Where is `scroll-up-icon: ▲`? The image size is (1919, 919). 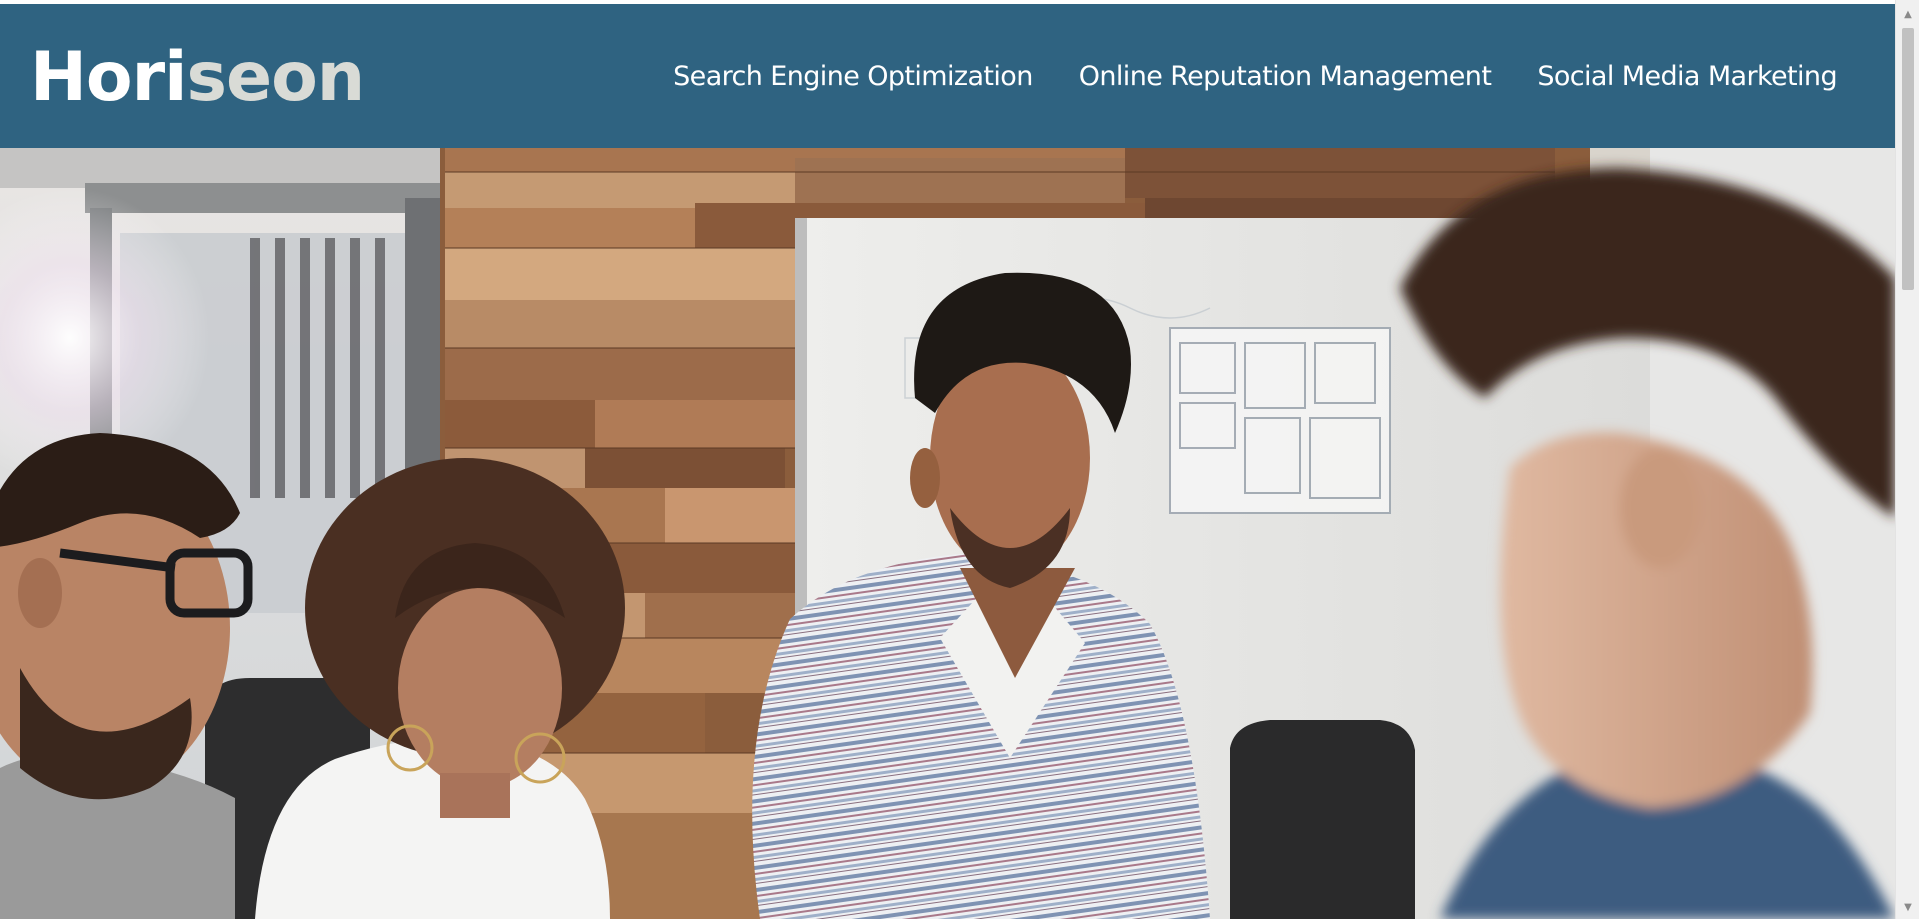
scroll-up-icon: ▲ is located at coordinates (1907, 14).